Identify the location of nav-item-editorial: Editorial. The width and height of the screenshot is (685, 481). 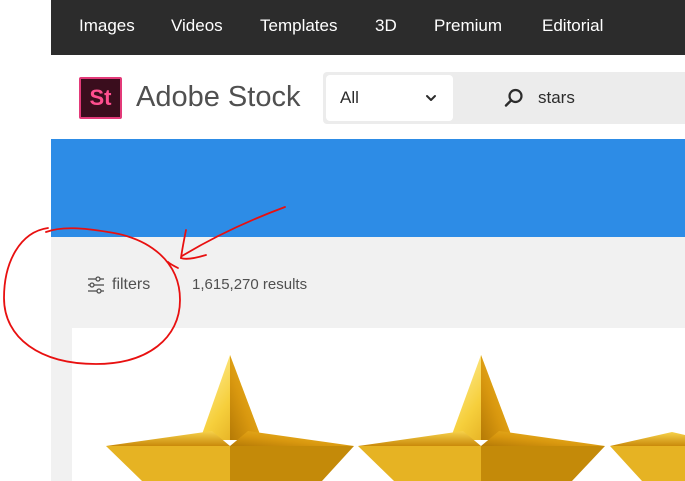
(572, 26).